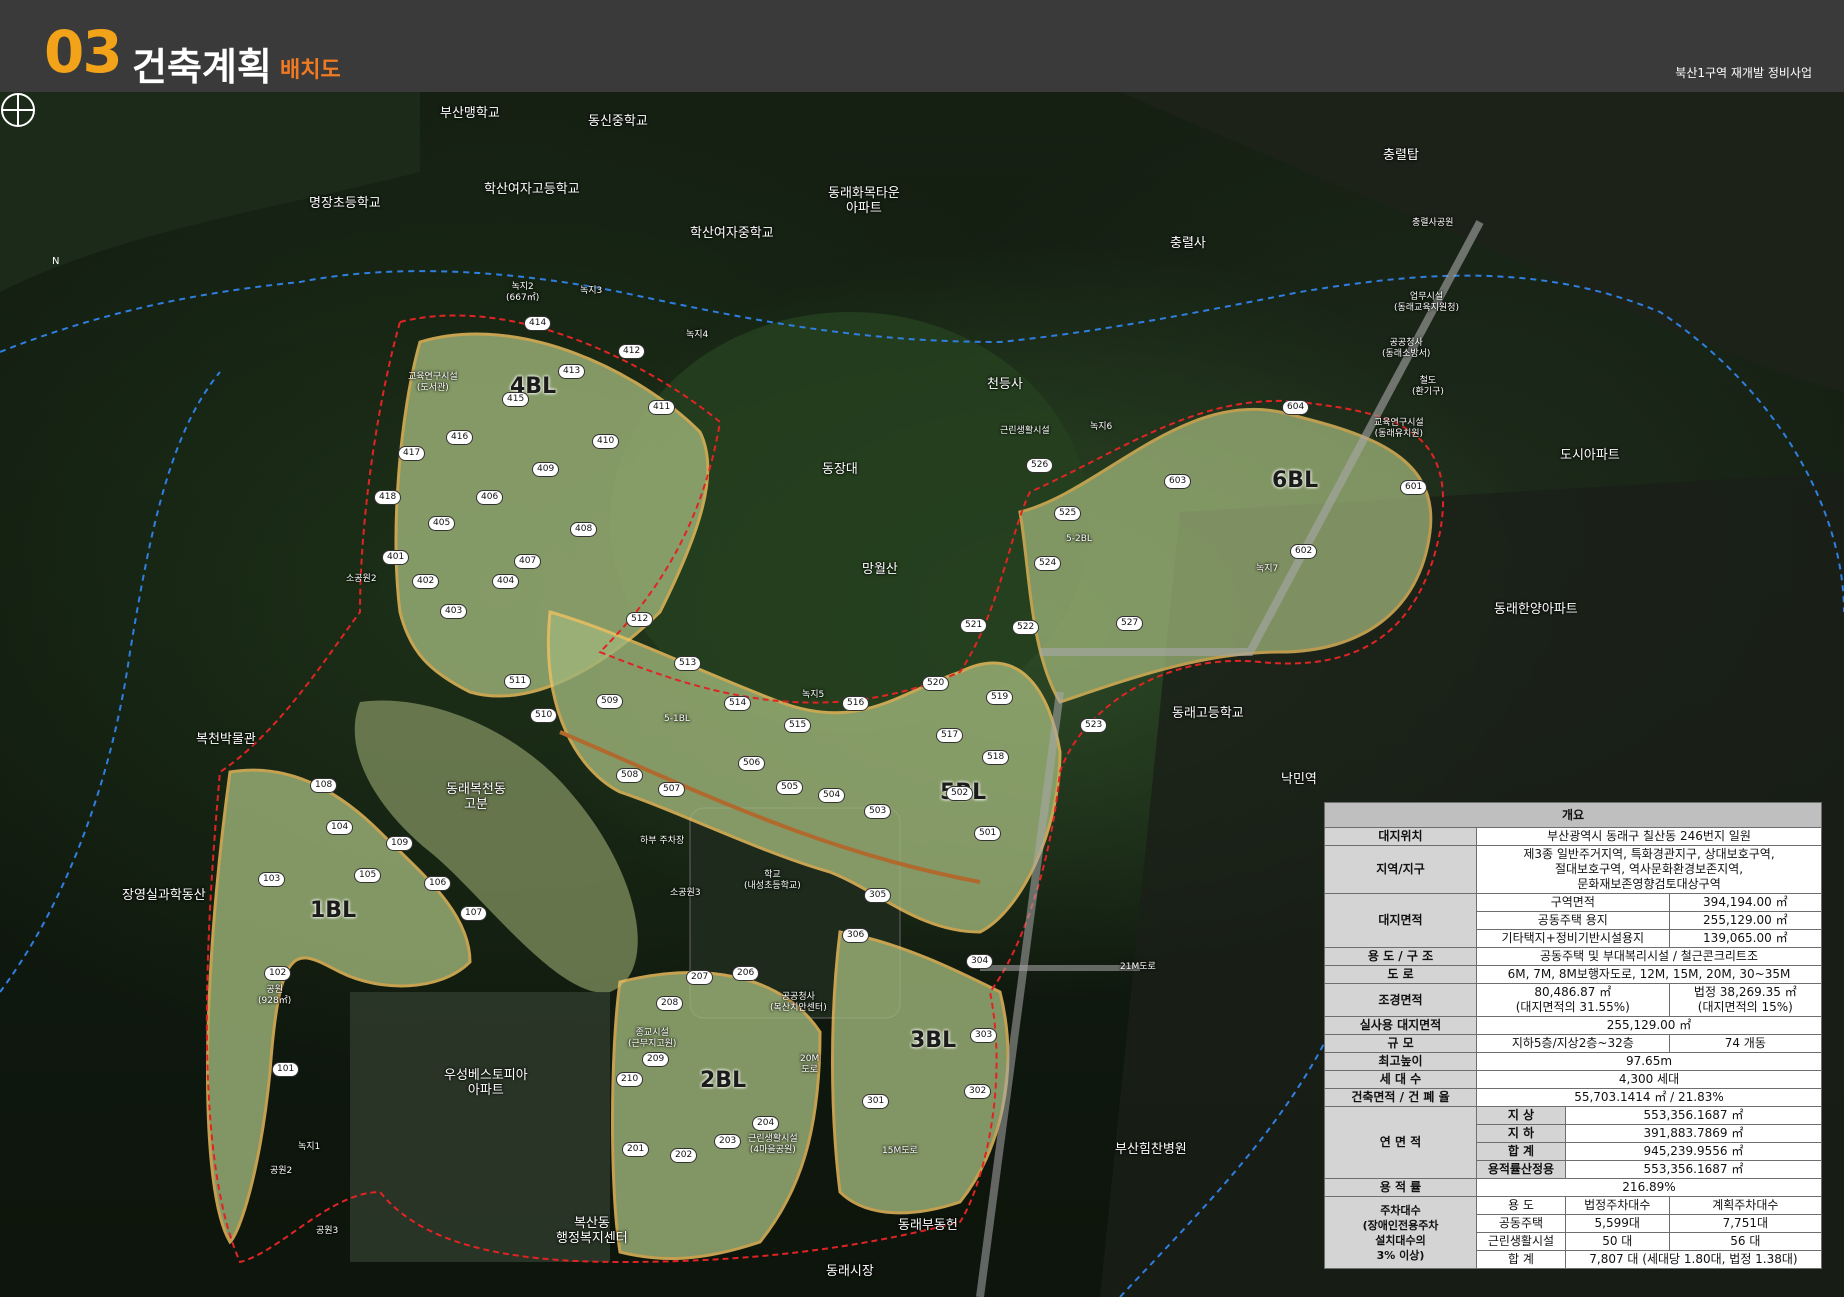  I want to click on building-tag: 515, so click(798, 725).